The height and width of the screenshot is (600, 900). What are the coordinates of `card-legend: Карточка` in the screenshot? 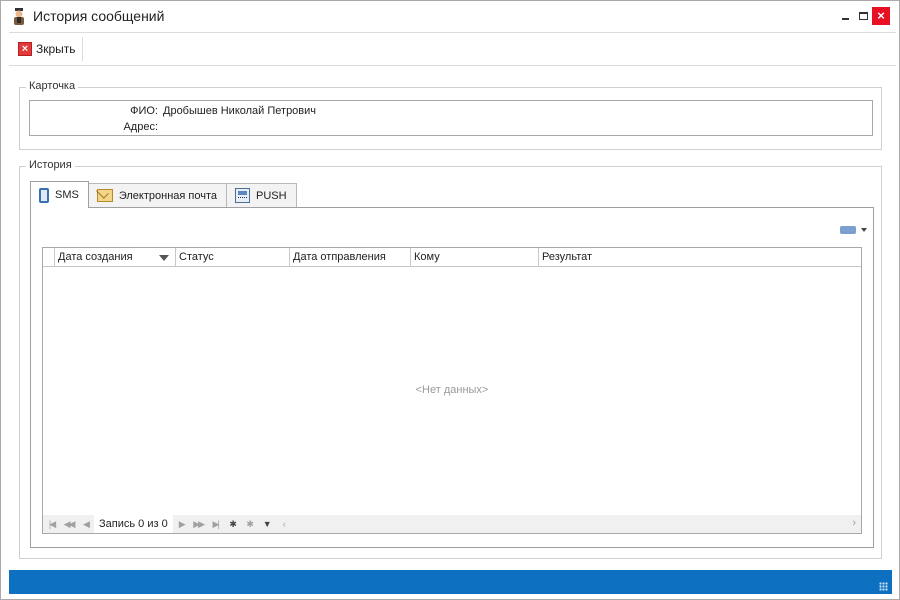 It's located at (52, 86).